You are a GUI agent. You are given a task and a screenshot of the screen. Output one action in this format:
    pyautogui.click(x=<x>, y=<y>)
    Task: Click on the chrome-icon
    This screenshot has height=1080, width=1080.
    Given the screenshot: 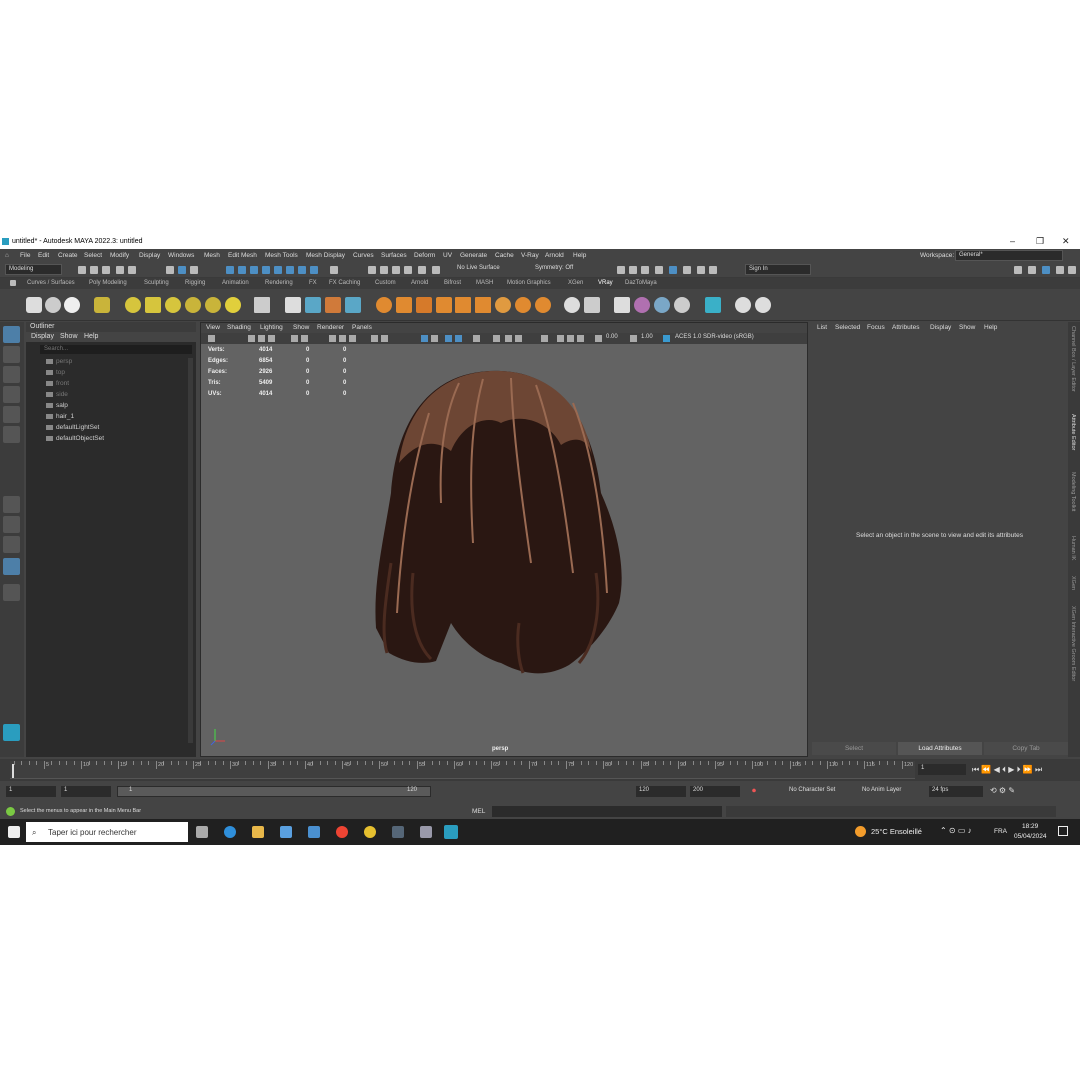 What is the action you would take?
    pyautogui.click(x=370, y=832)
    